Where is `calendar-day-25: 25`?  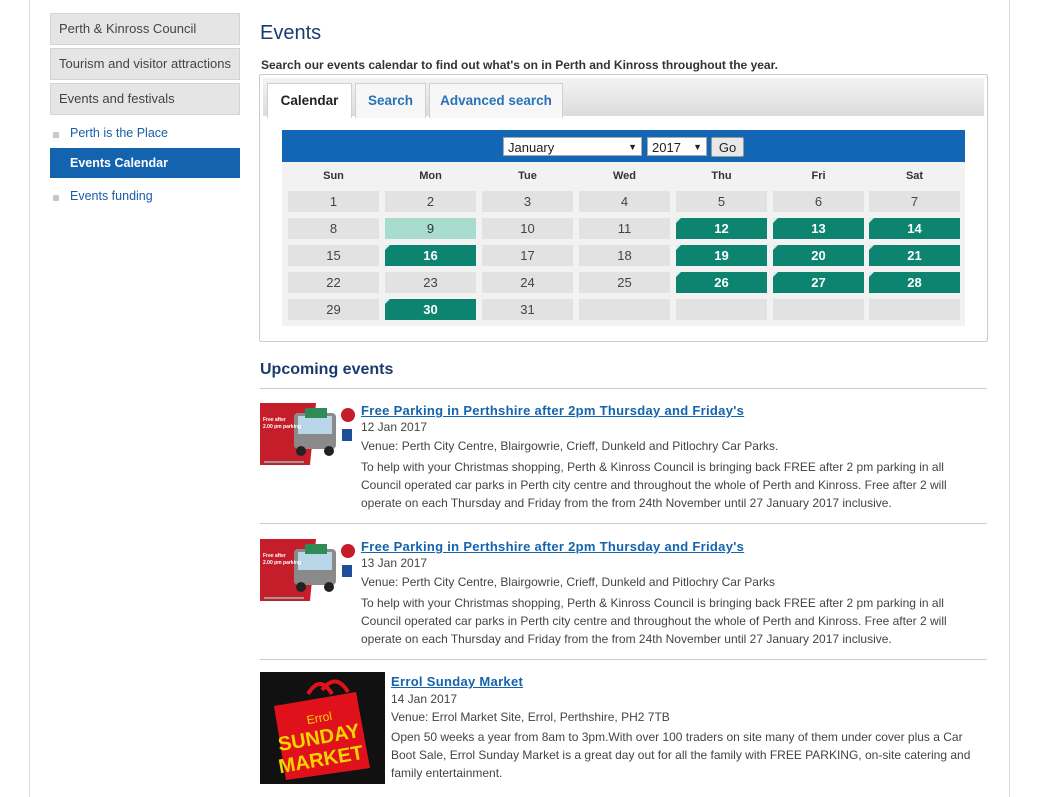 calendar-day-25: 25 is located at coordinates (624, 282).